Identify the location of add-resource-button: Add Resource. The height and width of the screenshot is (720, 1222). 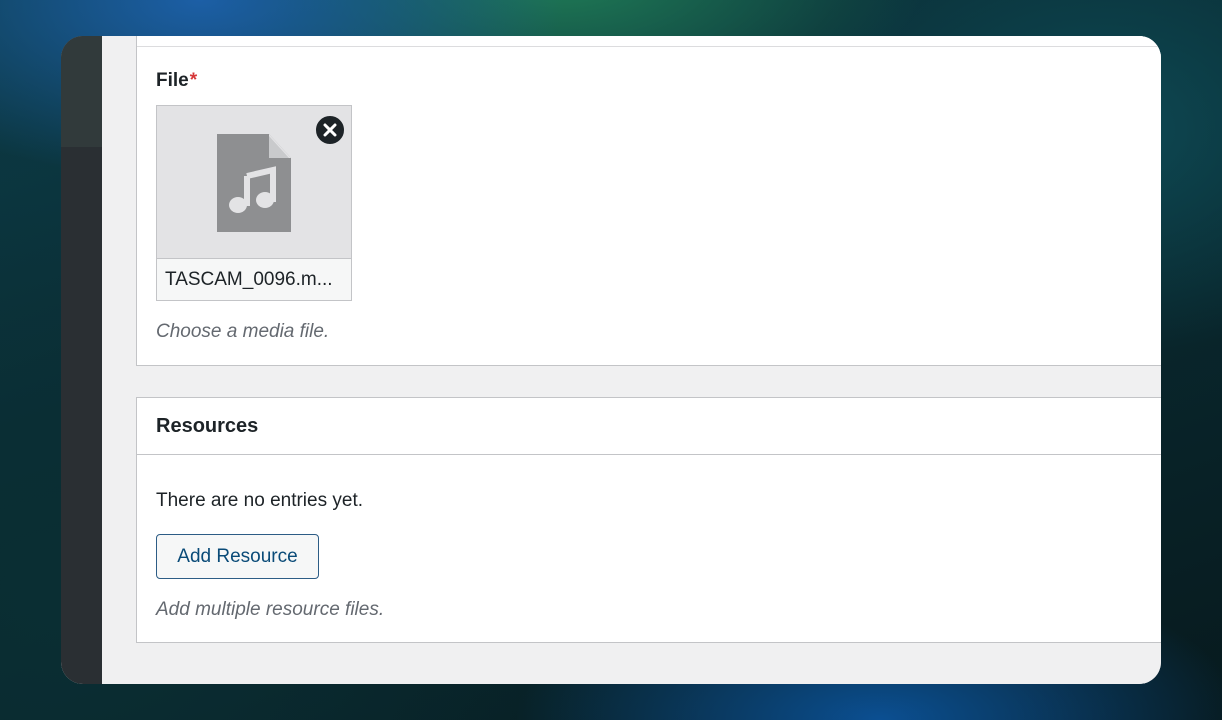
(237, 556).